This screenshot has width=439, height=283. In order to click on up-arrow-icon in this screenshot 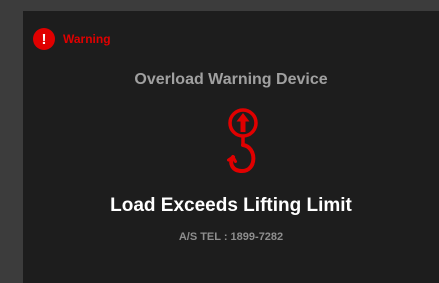, I will do `click(243, 122)`.